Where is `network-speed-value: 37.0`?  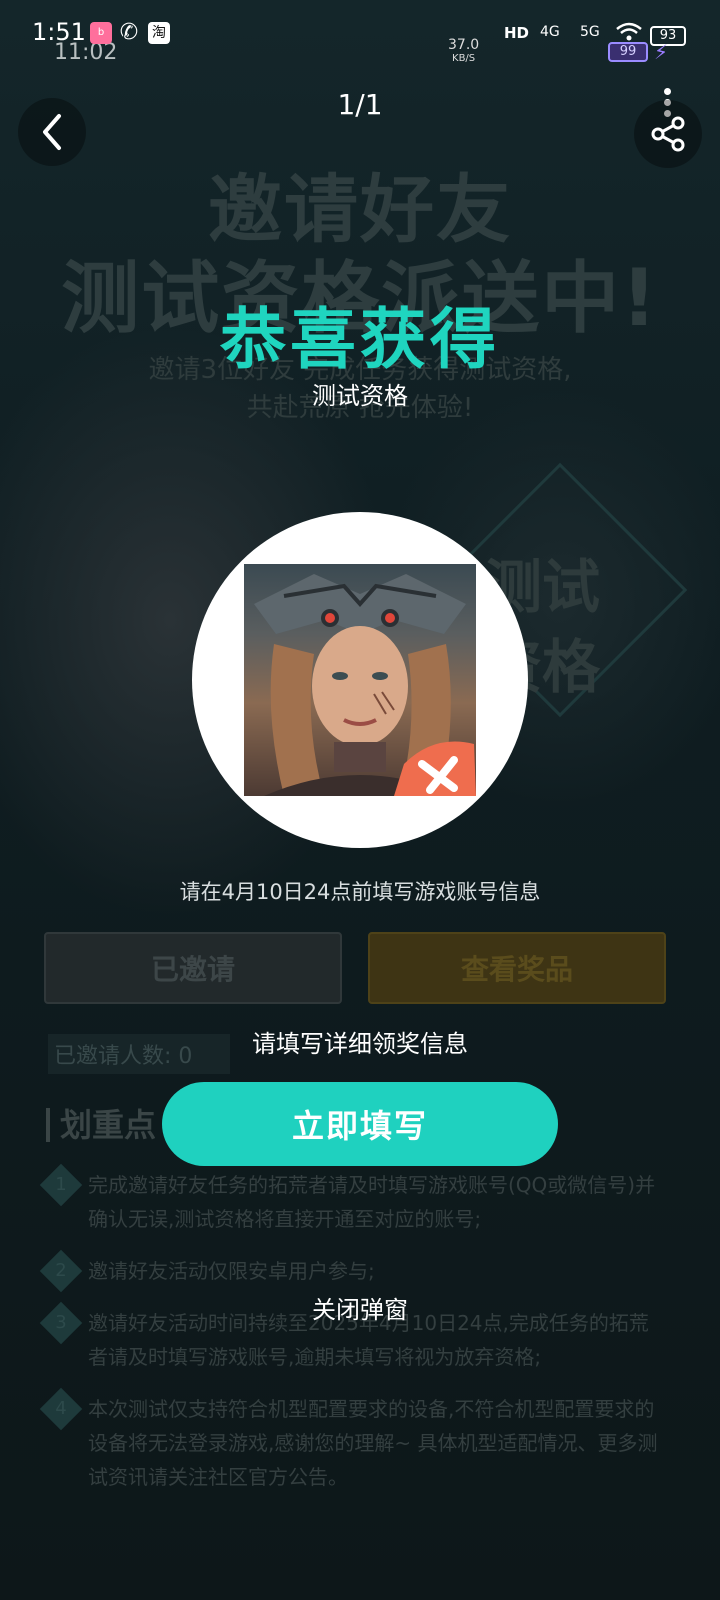
network-speed-value: 37.0 is located at coordinates (464, 45).